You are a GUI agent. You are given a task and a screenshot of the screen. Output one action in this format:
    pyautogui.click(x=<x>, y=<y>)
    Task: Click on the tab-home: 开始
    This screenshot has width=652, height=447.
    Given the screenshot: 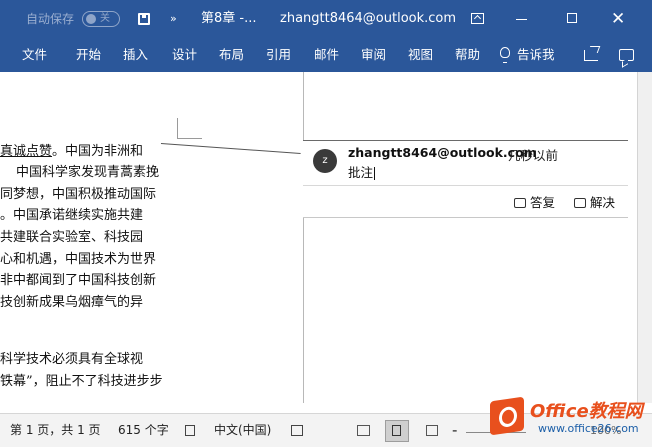 What is the action you would take?
    pyautogui.click(x=88, y=55)
    